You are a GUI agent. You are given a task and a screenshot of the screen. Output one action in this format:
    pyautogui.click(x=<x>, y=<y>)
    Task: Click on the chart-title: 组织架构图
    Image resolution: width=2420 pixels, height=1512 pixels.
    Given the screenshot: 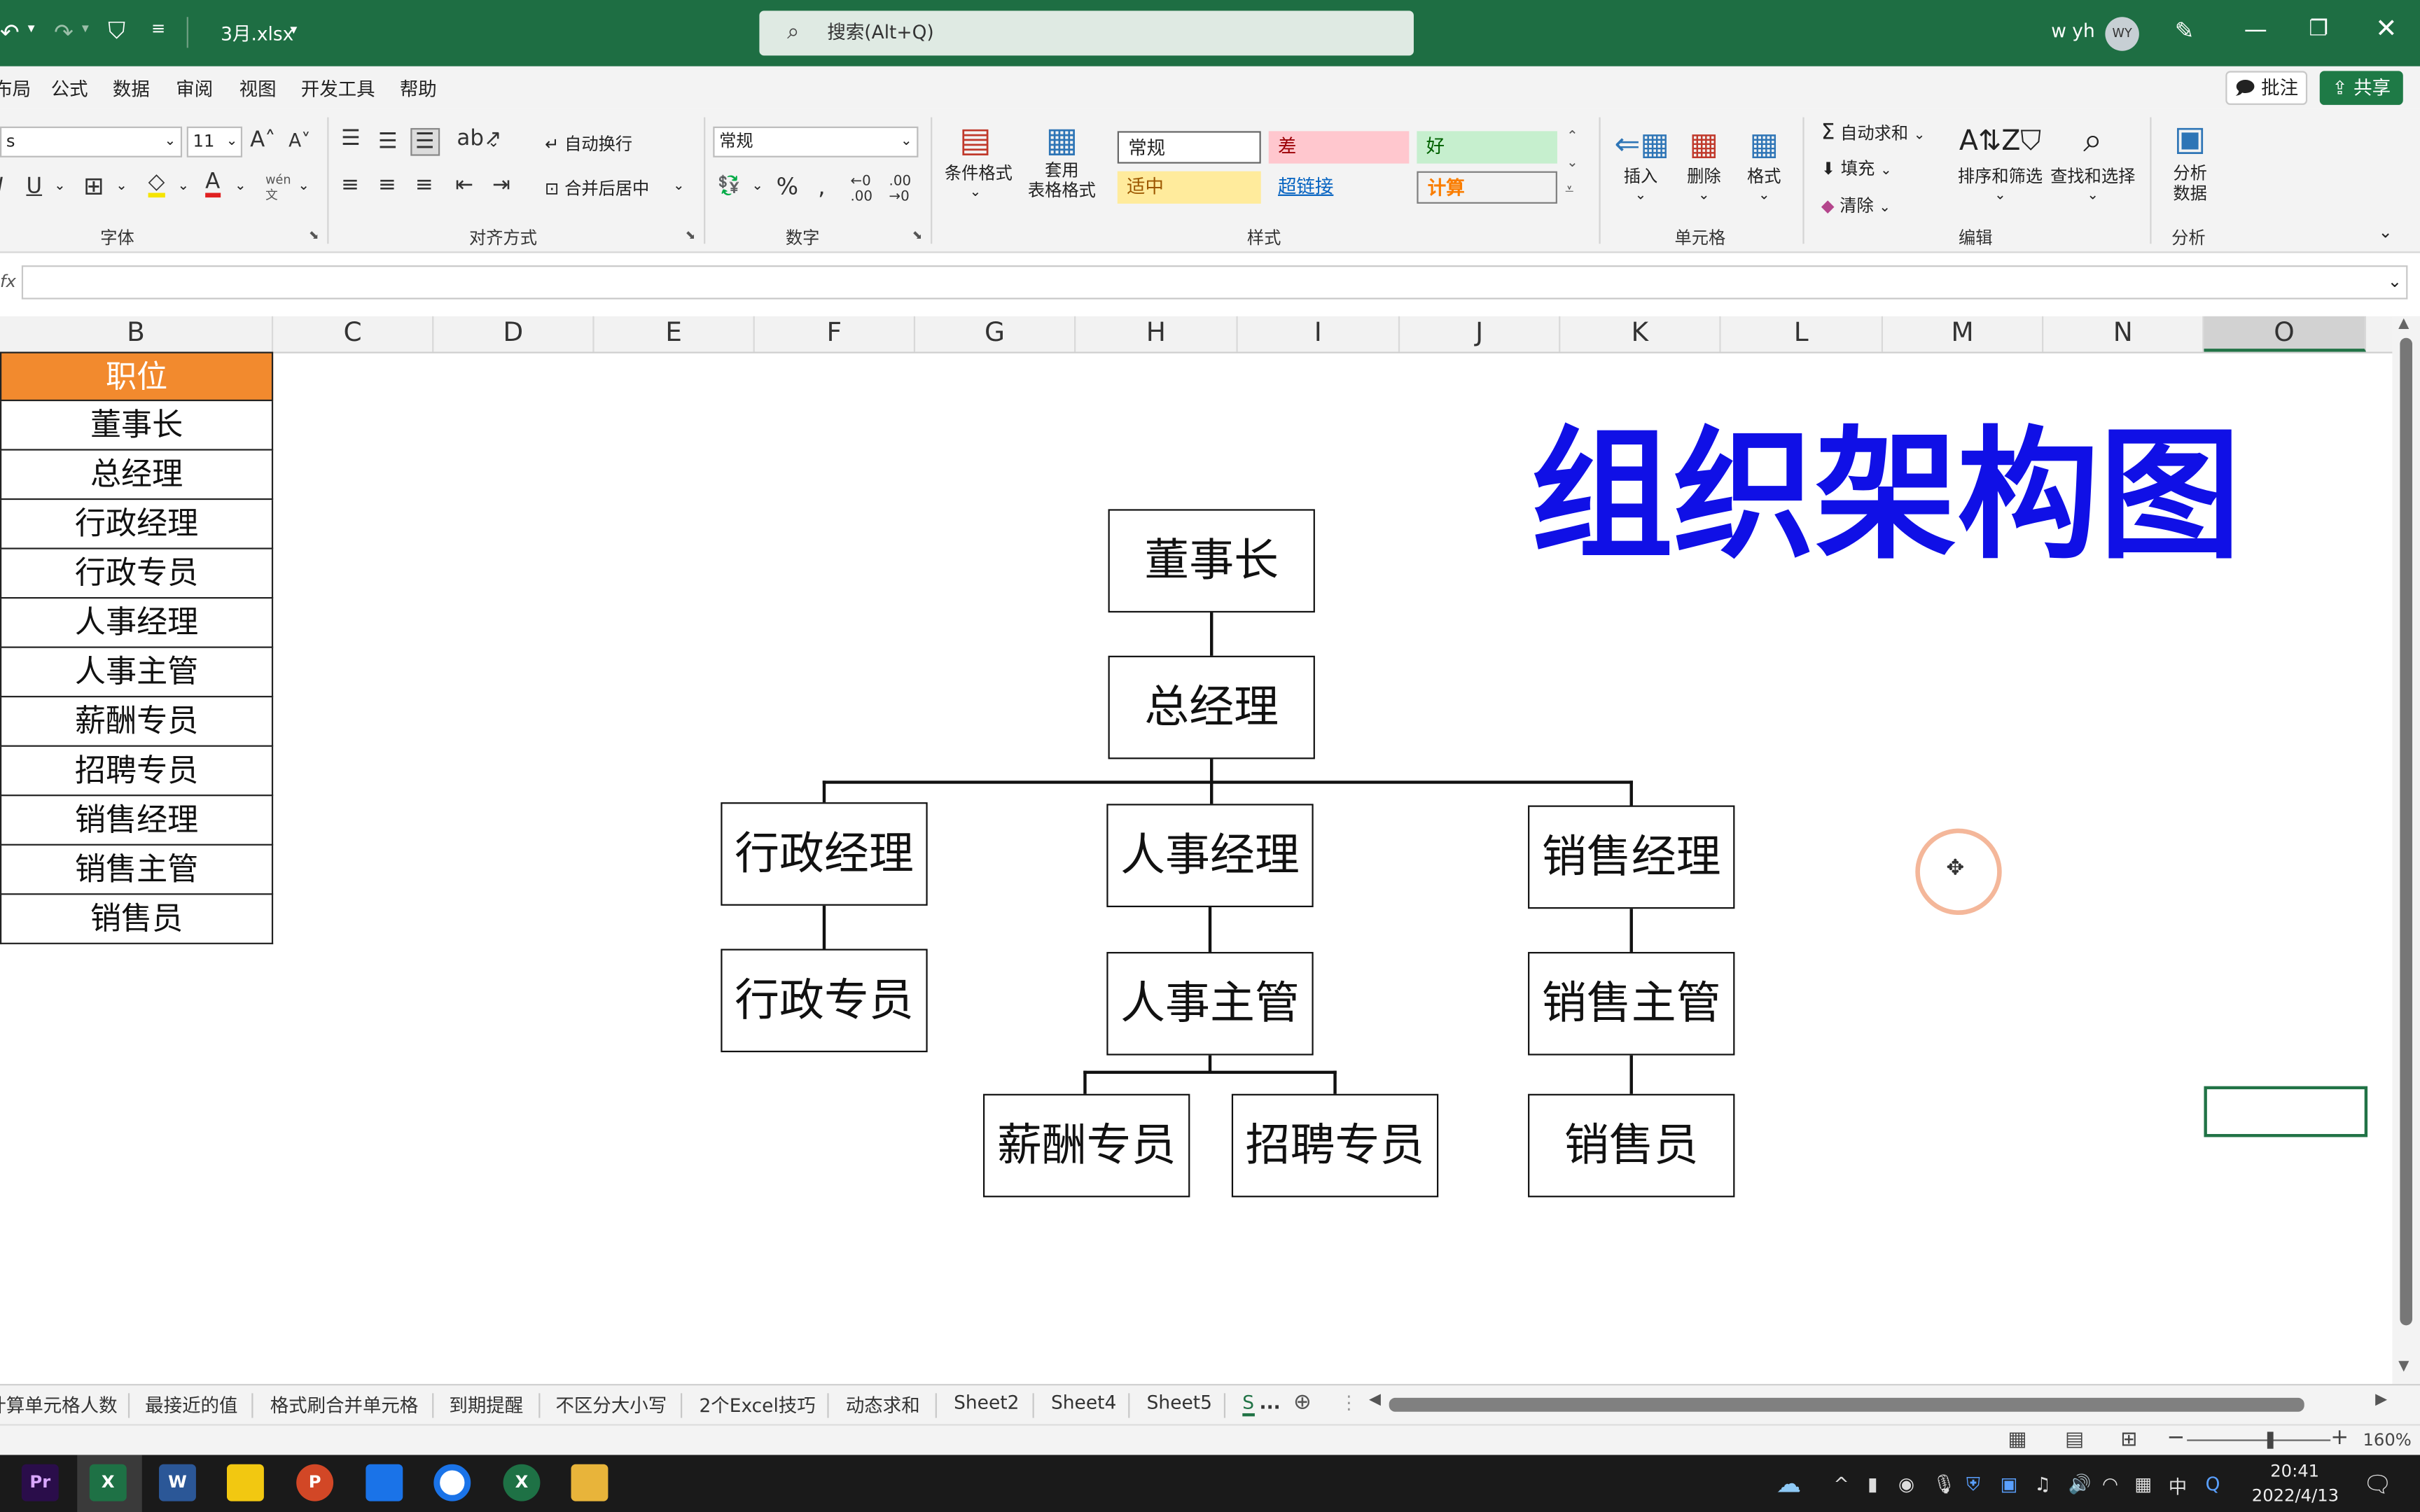 What is the action you would take?
    pyautogui.click(x=1886, y=496)
    